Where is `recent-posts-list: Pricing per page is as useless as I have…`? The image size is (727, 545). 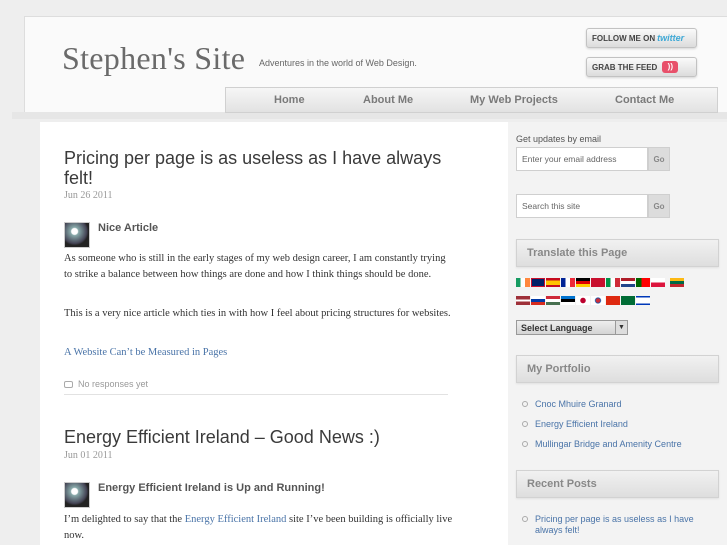
recent-posts-list: Pricing per page is as useless as I have… is located at coordinates (617, 529).